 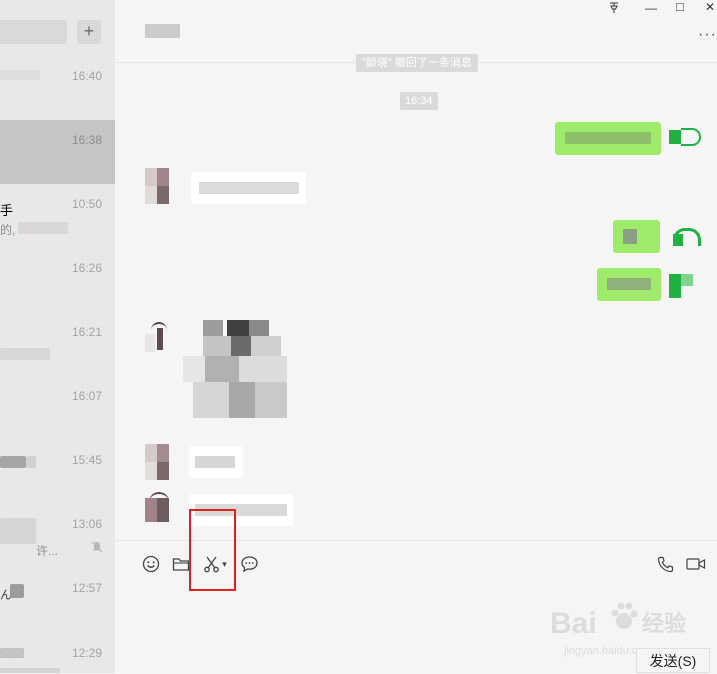 What do you see at coordinates (57, 536) in the screenshot?
I see `conversation-item: 许... 13:06` at bounding box center [57, 536].